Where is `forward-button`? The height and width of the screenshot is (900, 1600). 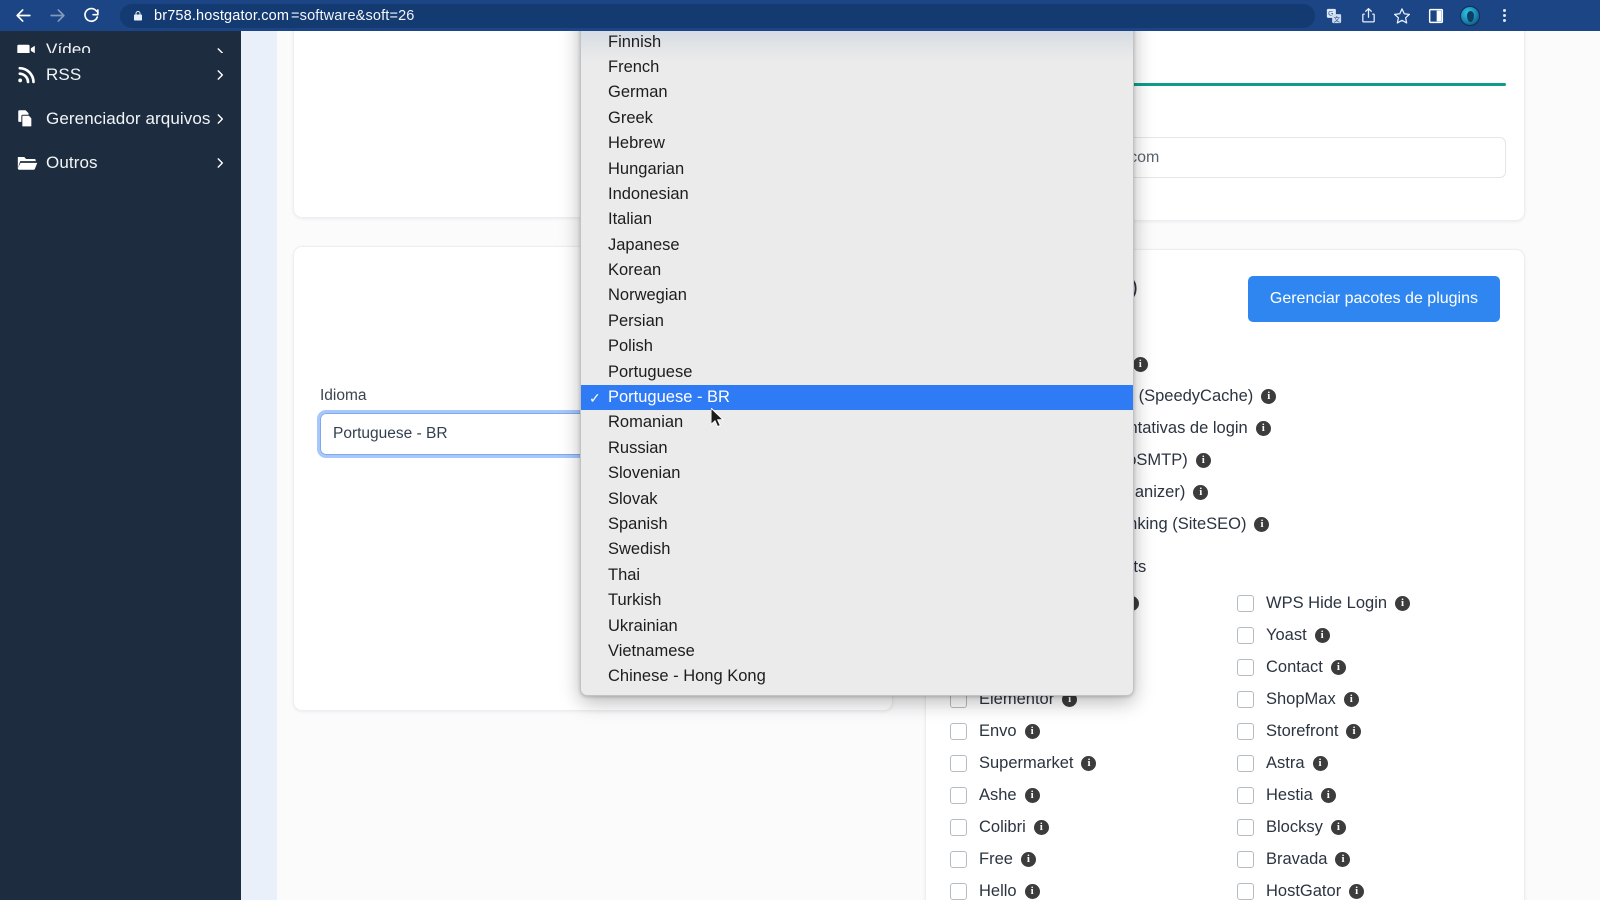
forward-button is located at coordinates (57, 15).